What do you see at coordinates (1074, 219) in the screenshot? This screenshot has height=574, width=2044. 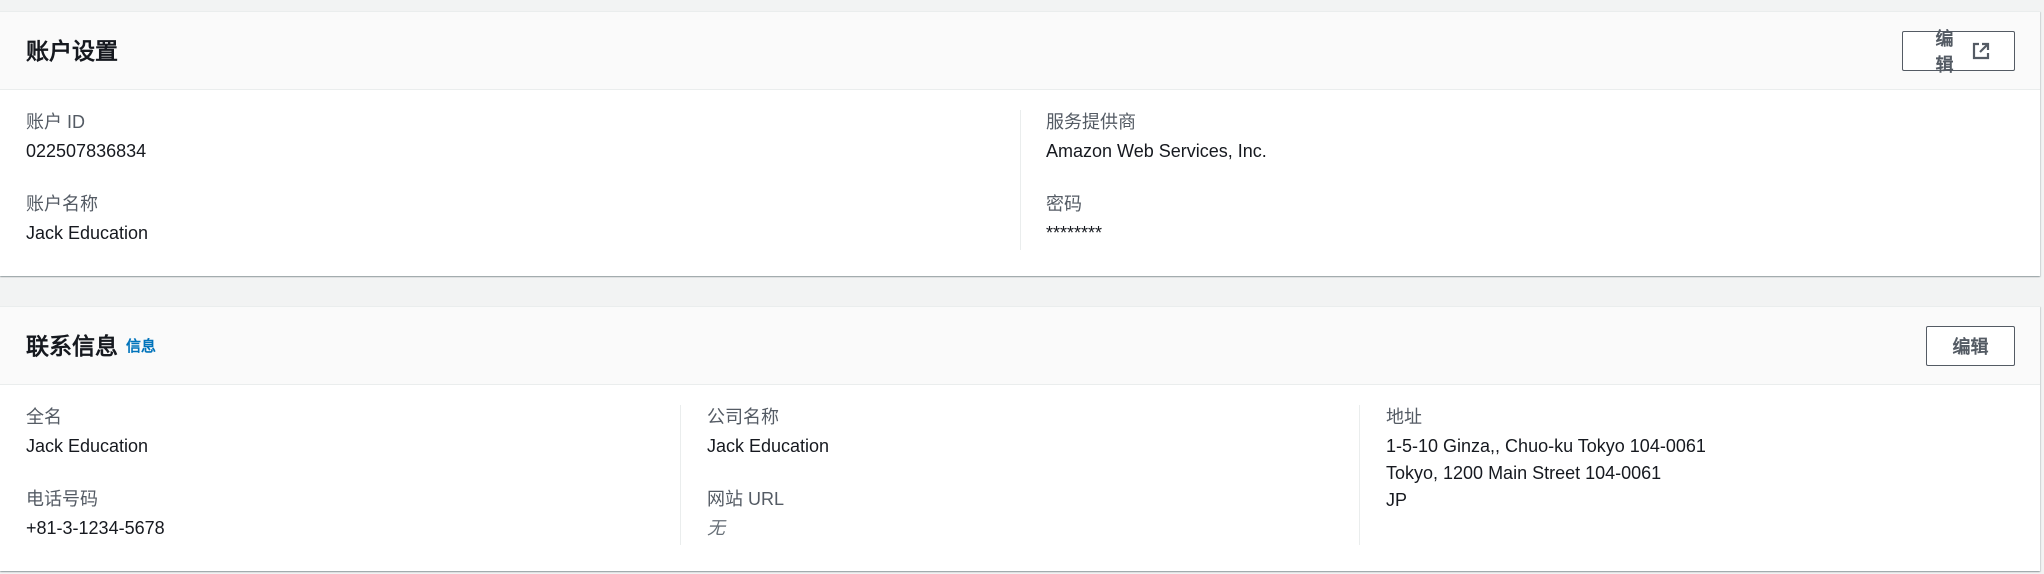 I see `password-field: 密码 ********` at bounding box center [1074, 219].